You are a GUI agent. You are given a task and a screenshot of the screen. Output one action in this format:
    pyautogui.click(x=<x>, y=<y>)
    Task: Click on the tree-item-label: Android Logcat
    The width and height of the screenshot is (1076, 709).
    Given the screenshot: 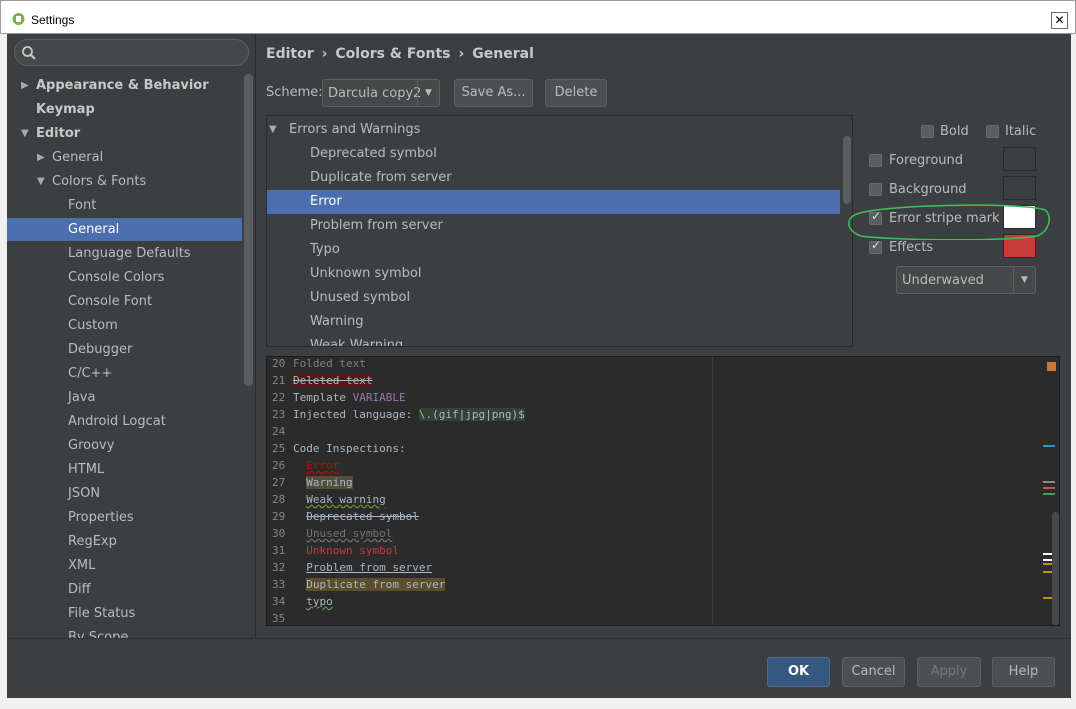 What is the action you would take?
    pyautogui.click(x=117, y=421)
    